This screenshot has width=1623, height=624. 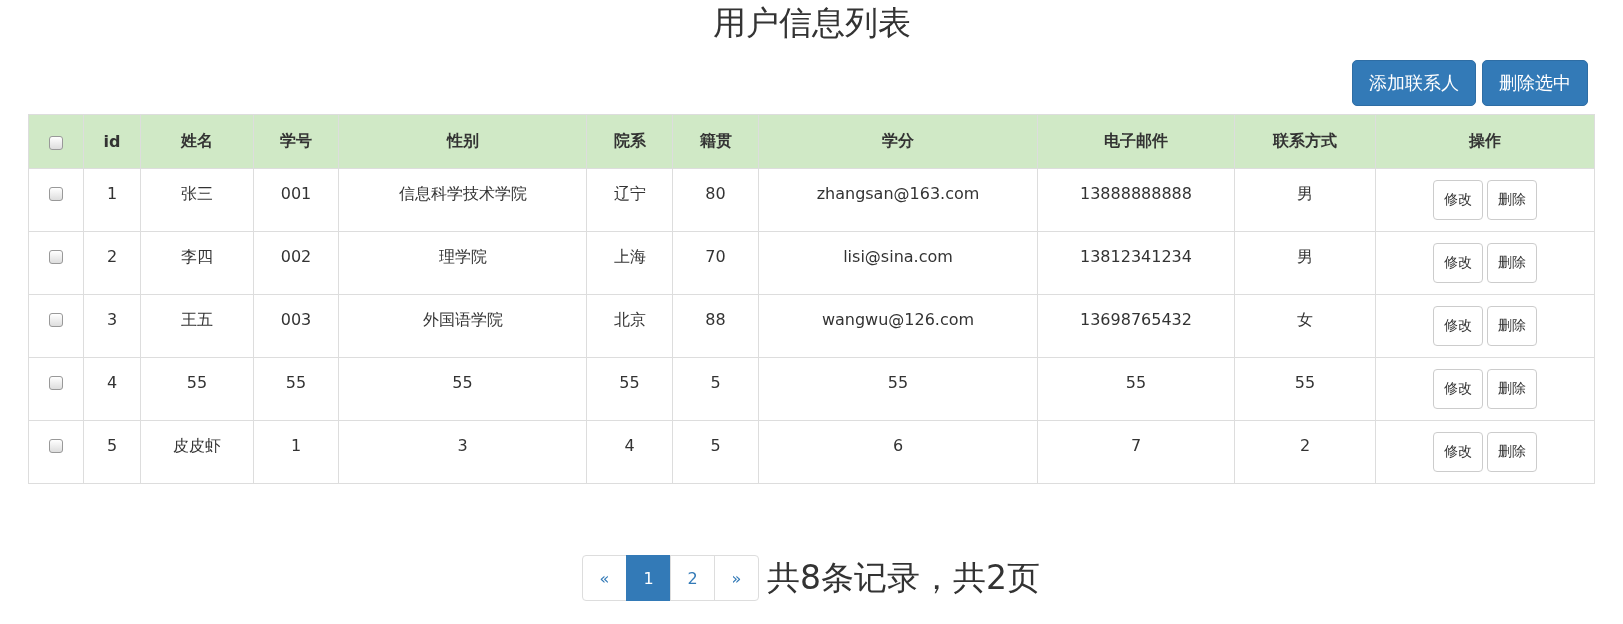 I want to click on table-cell: 信息科学技术学院, so click(x=462, y=194).